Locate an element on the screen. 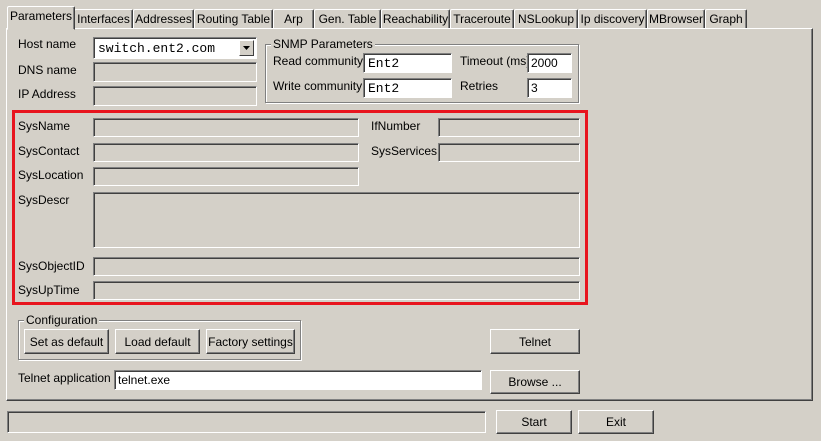 This screenshot has height=441, width=821. host-name-value: switch.ent2.com is located at coordinates (157, 48).